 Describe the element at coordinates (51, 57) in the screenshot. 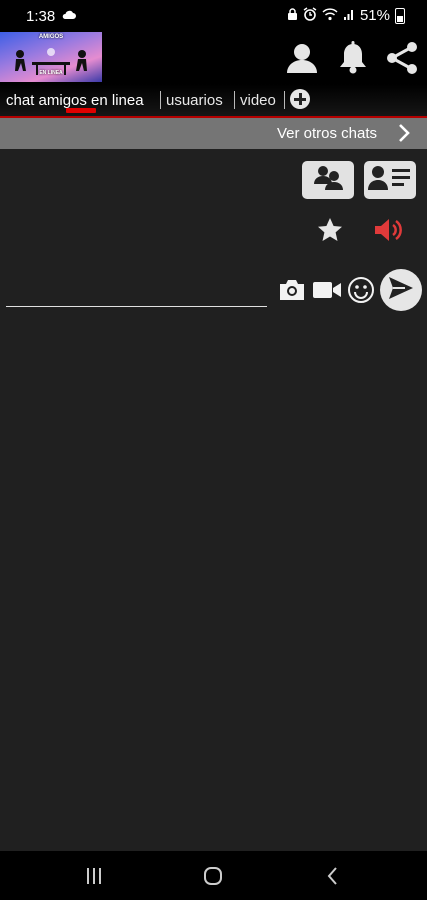

I see `app-logo: AMIGOS EN LINEA` at that location.